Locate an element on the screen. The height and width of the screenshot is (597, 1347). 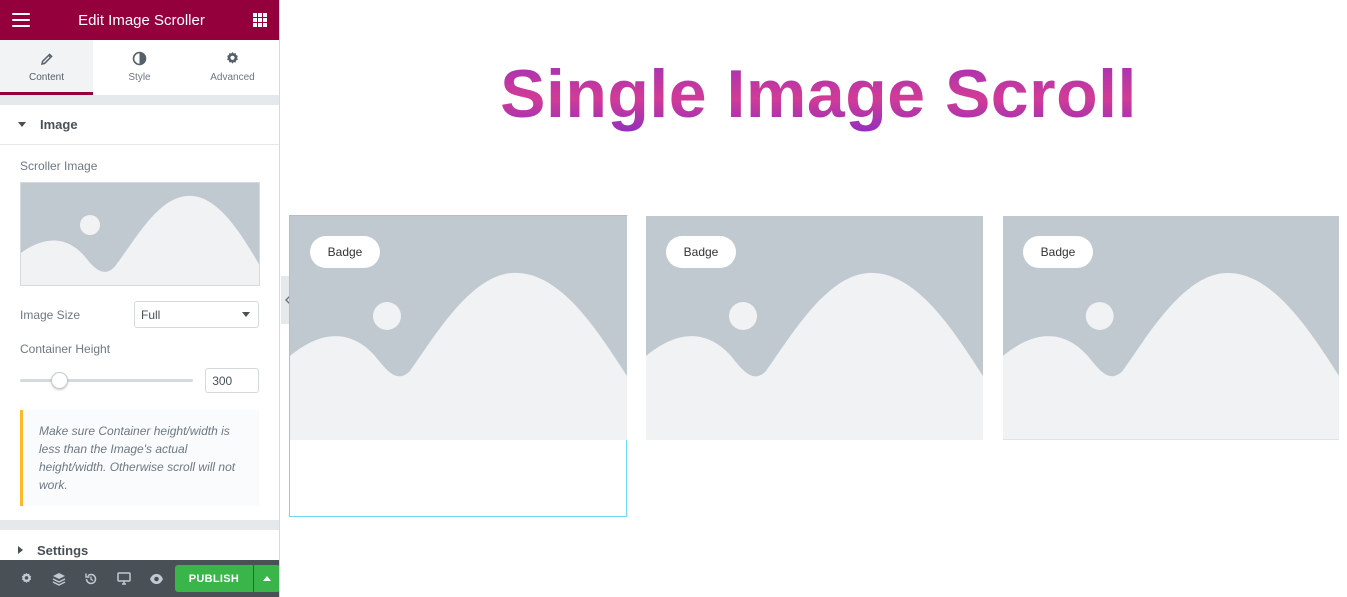
page-heading: Single Image Scroll is located at coordinates (818, 94).